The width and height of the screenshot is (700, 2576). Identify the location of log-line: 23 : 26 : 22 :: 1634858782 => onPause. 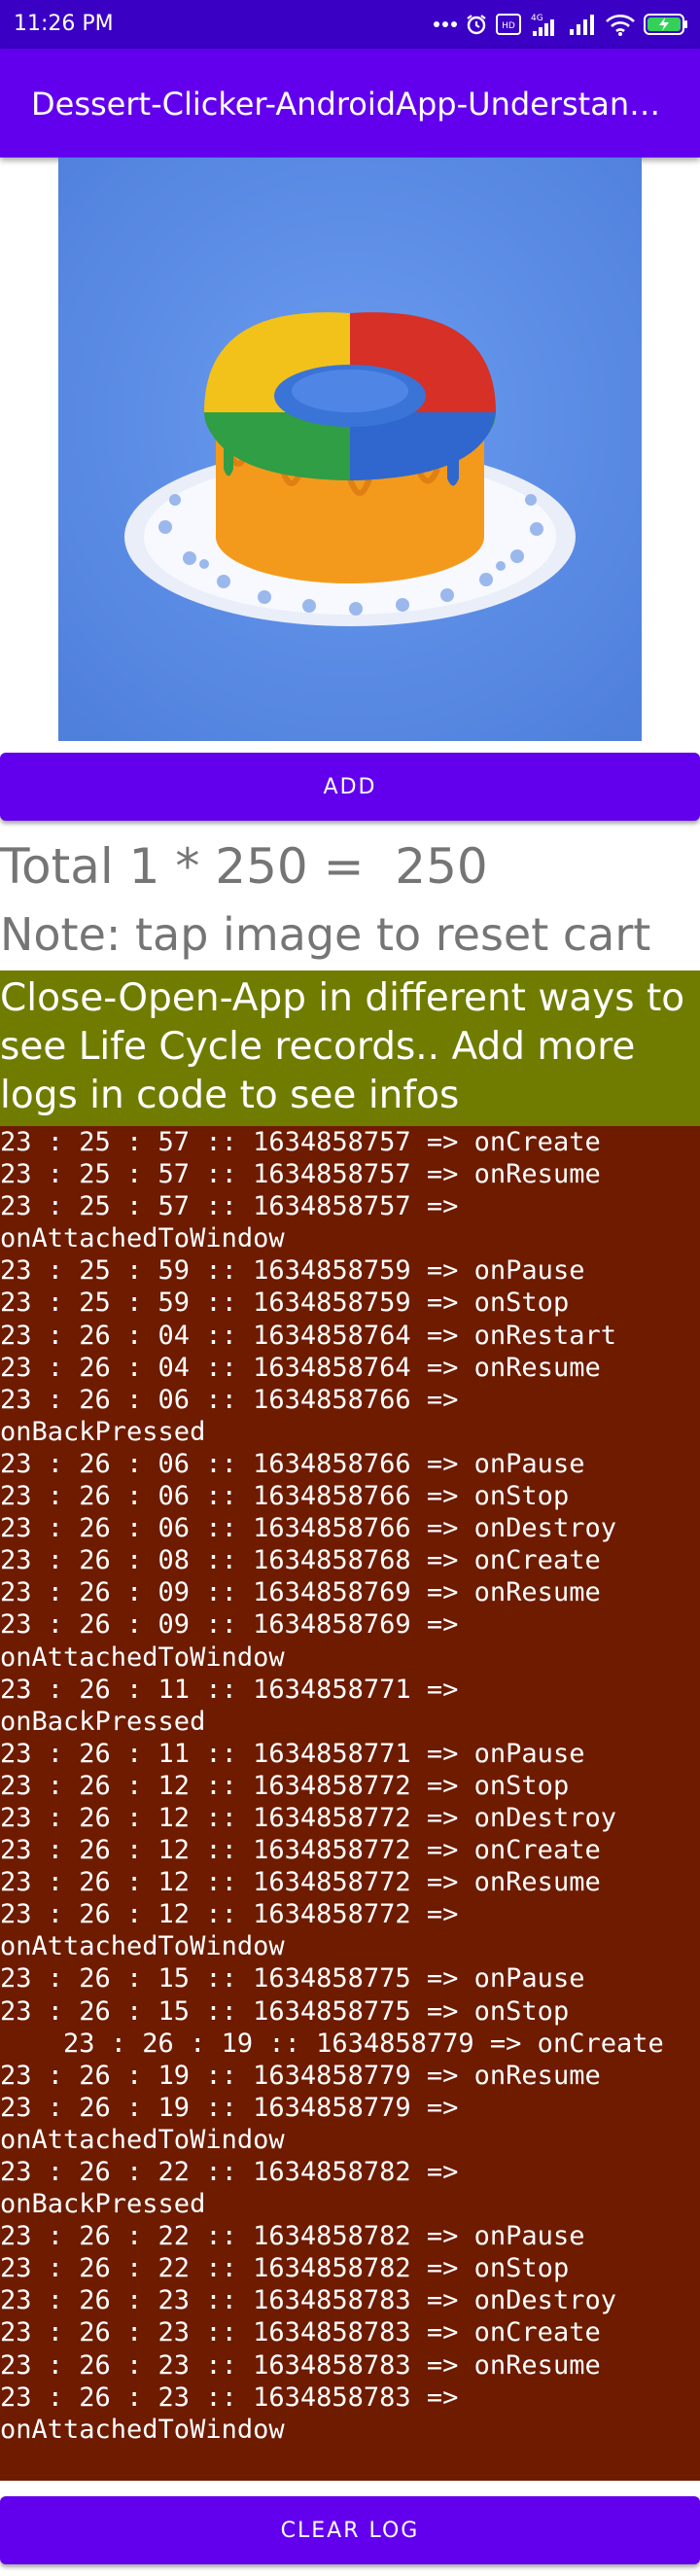
(292, 2237).